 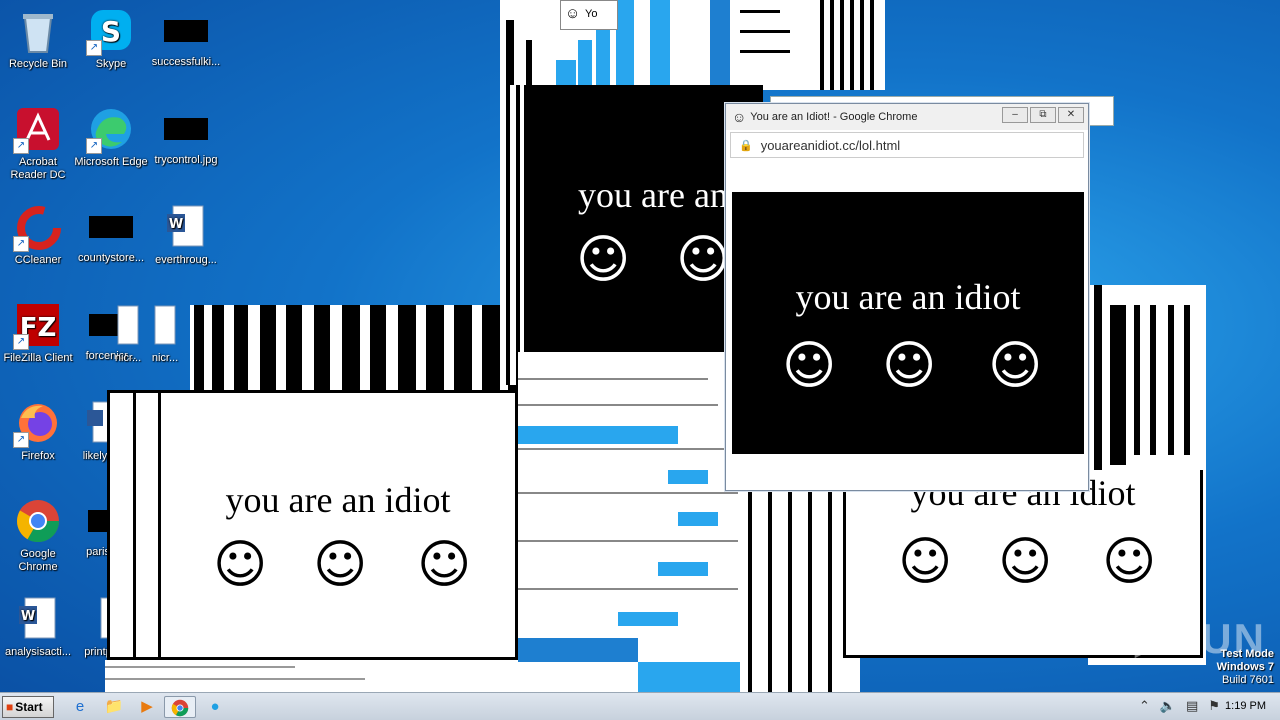 What do you see at coordinates (1015, 115) in the screenshot?
I see `minimize-button: –` at bounding box center [1015, 115].